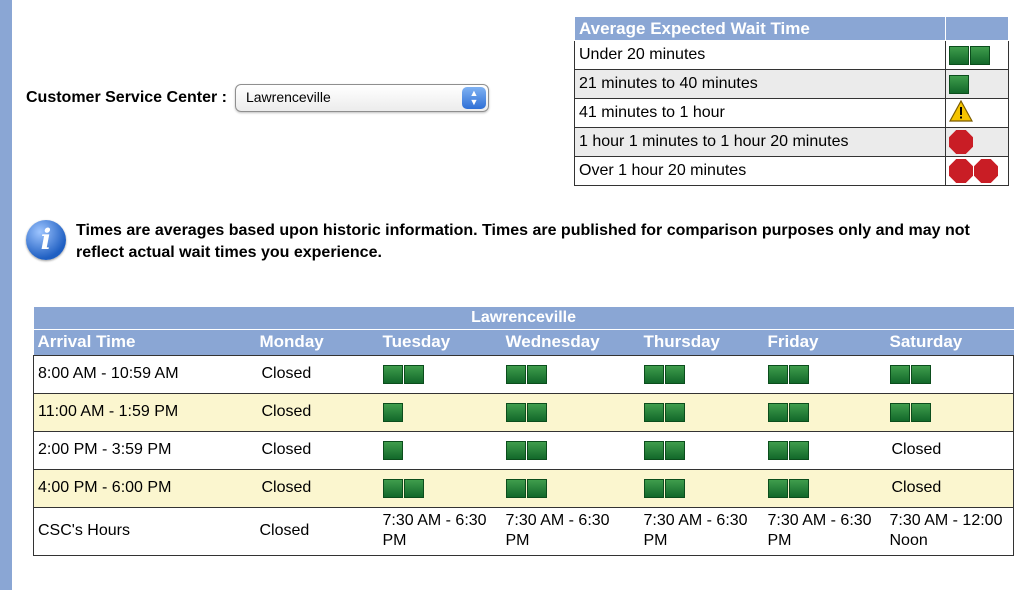 The image size is (1024, 590). What do you see at coordinates (473, 98) in the screenshot?
I see `select-arrows-icon: ▲ ▼` at bounding box center [473, 98].